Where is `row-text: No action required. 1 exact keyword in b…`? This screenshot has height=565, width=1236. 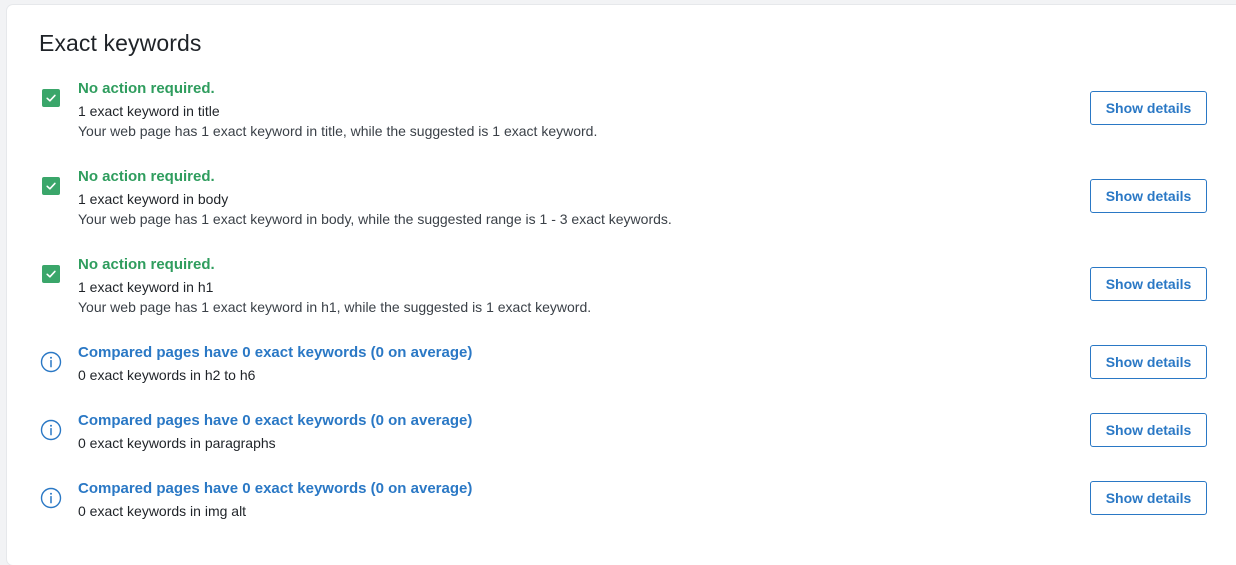
row-text: No action required. 1 exact keyword in b… is located at coordinates (375, 198).